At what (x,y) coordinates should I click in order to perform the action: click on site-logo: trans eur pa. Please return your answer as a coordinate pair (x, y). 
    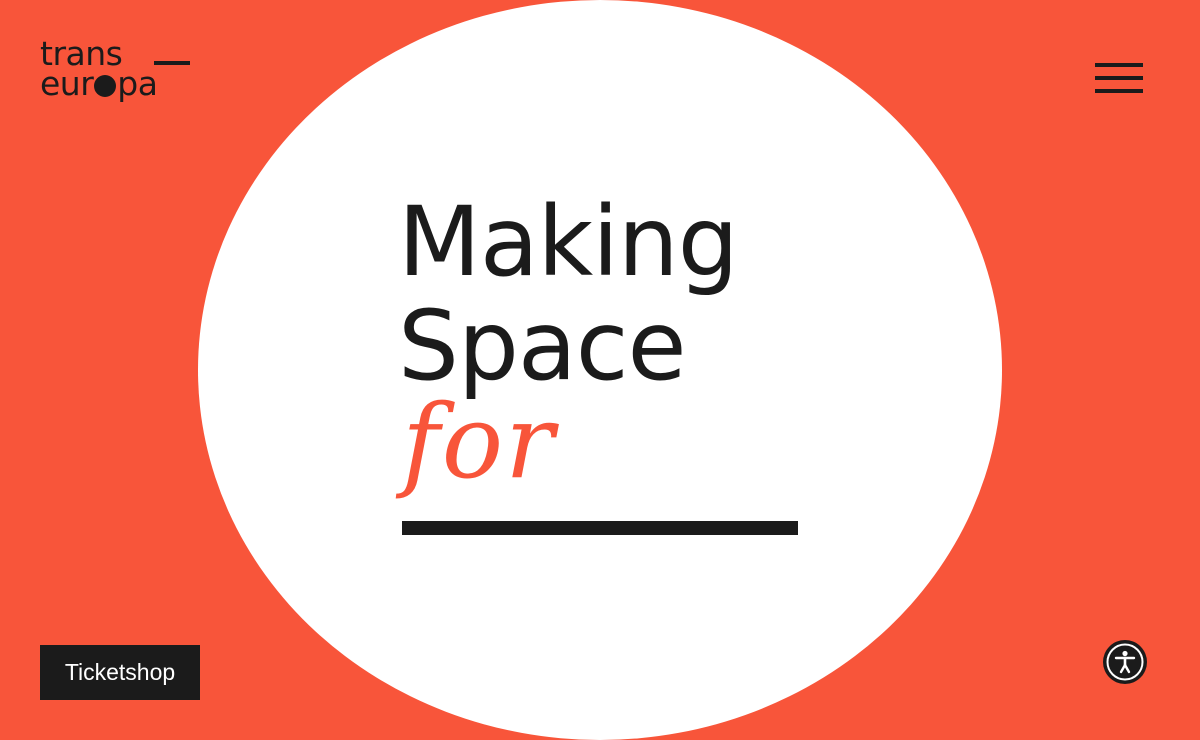
    Looking at the image, I should click on (120, 72).